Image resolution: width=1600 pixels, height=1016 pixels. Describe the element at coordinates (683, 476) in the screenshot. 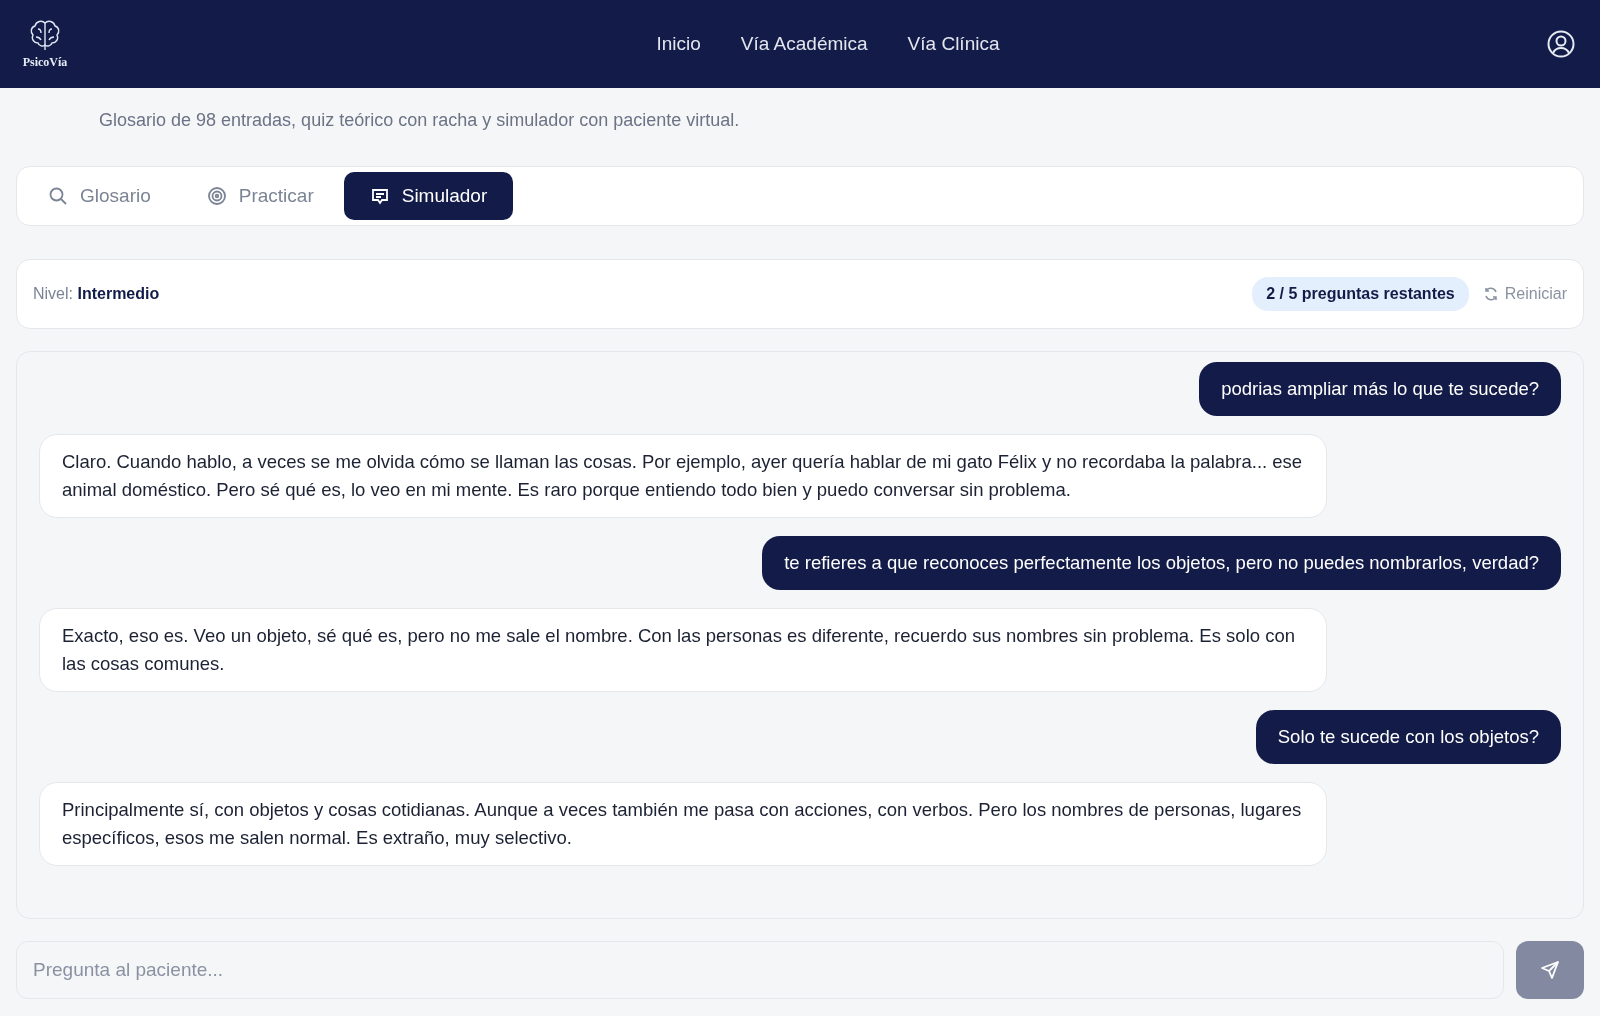

I see `patient-message: Claro. Cuando hablo, a veces se me olvida cómo se llaman las cosas. Por ejemplo, ayer quería hablar de mi gato Félix y no recordaba la palabra... ese animal doméstico. Pero sé qué es, lo veo en mi mente. Es raro porque entiendo todo bien y puedo conversar sin problema.` at that location.